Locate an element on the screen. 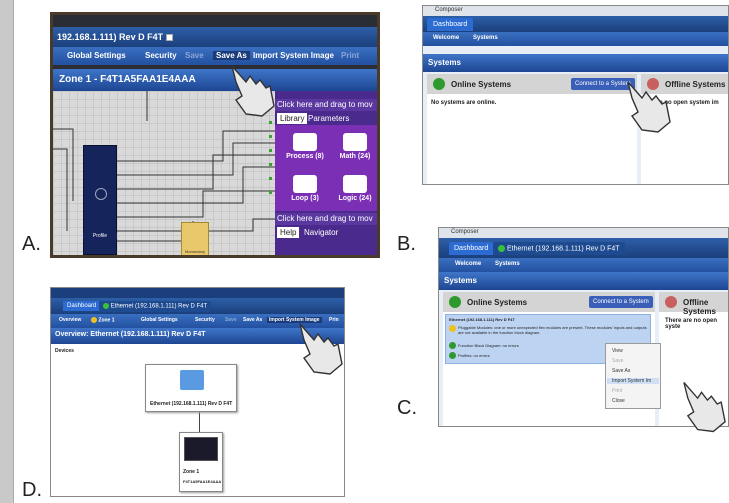 This screenshot has width=729, height=503. no-online-message: No systems are online. is located at coordinates (464, 103).